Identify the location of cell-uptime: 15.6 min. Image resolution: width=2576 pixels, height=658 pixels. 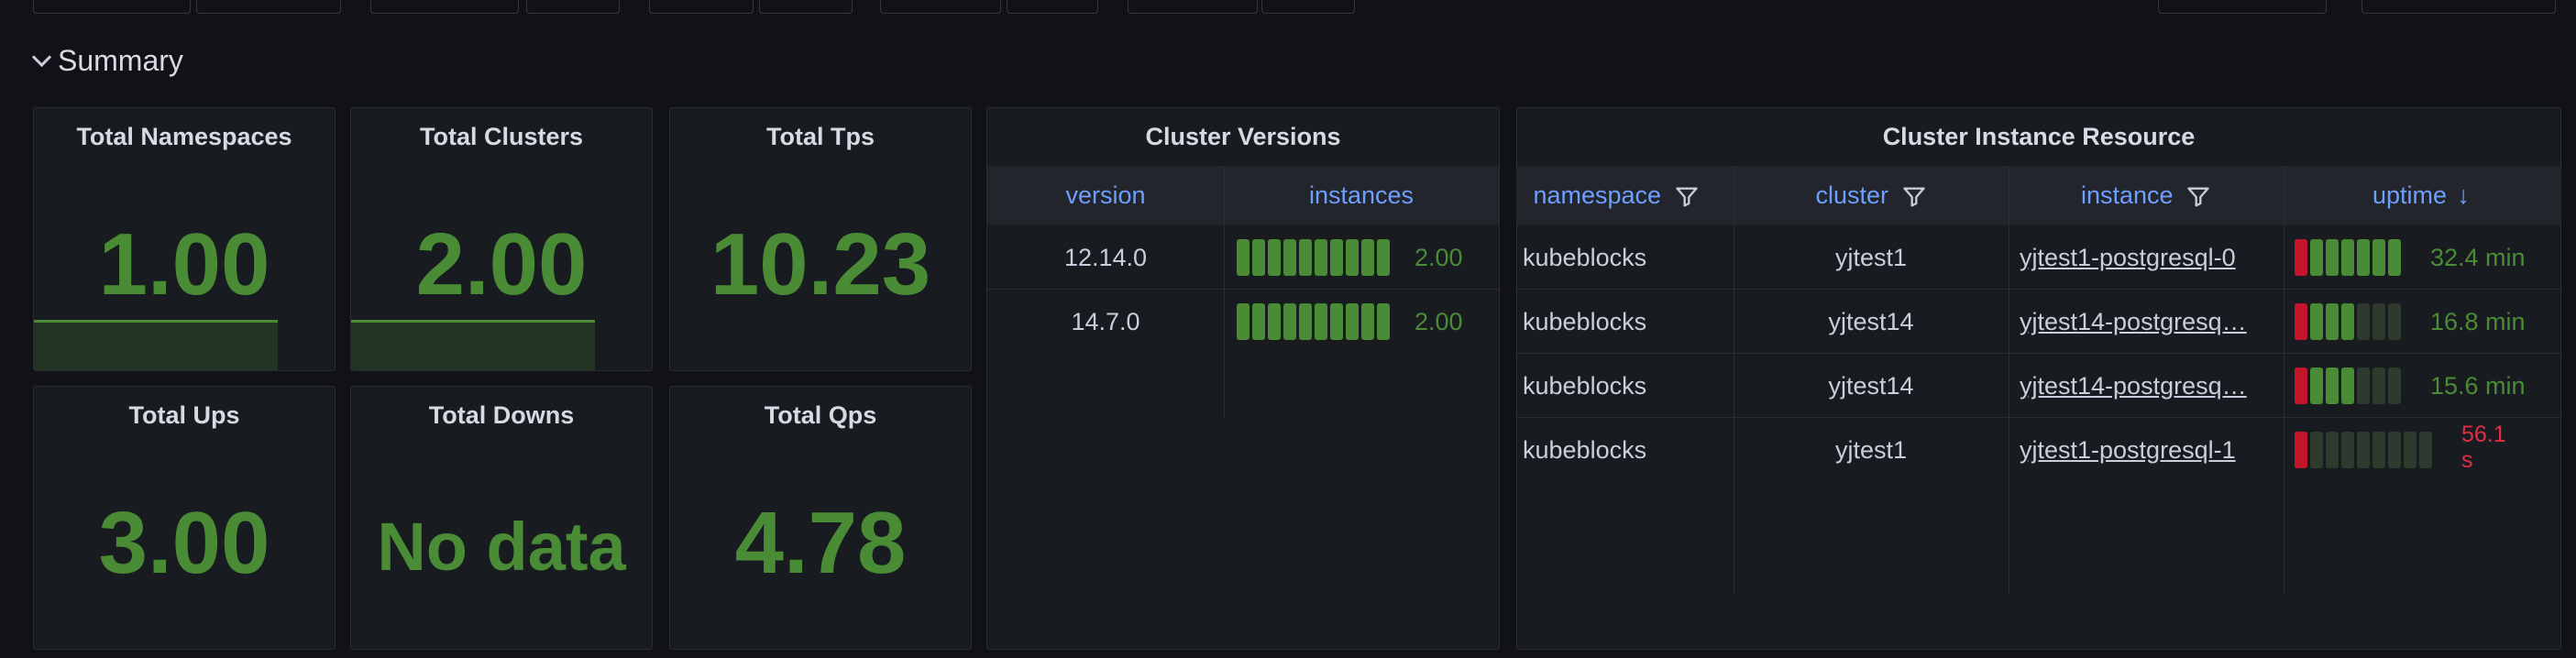
(2478, 386).